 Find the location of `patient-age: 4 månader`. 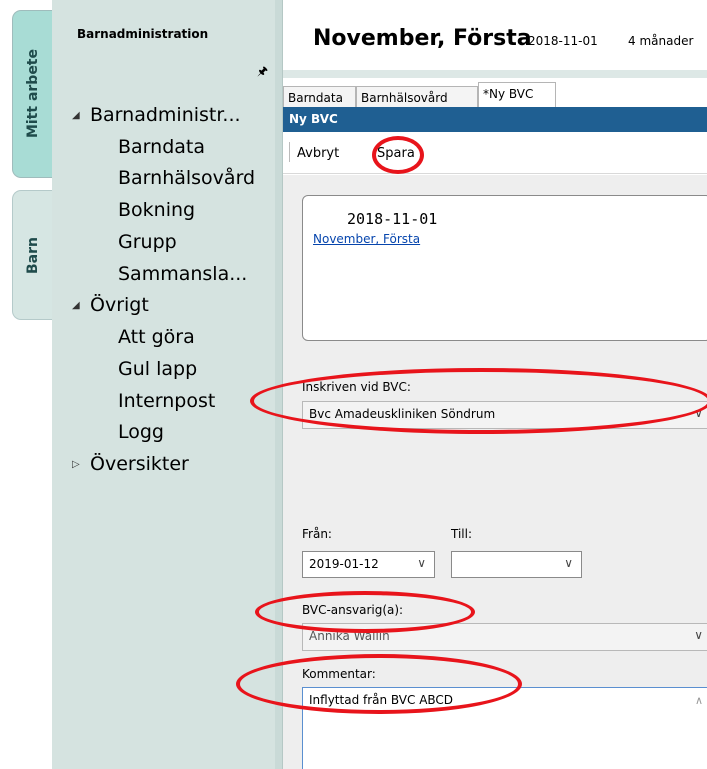

patient-age: 4 månader is located at coordinates (661, 41).